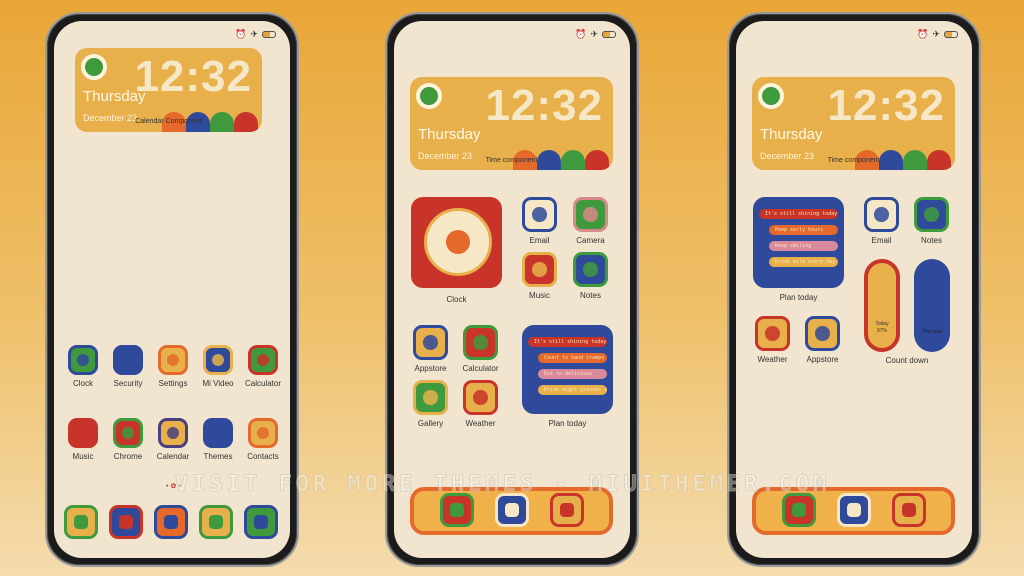  I want to click on phone-icon, so click(81, 522).